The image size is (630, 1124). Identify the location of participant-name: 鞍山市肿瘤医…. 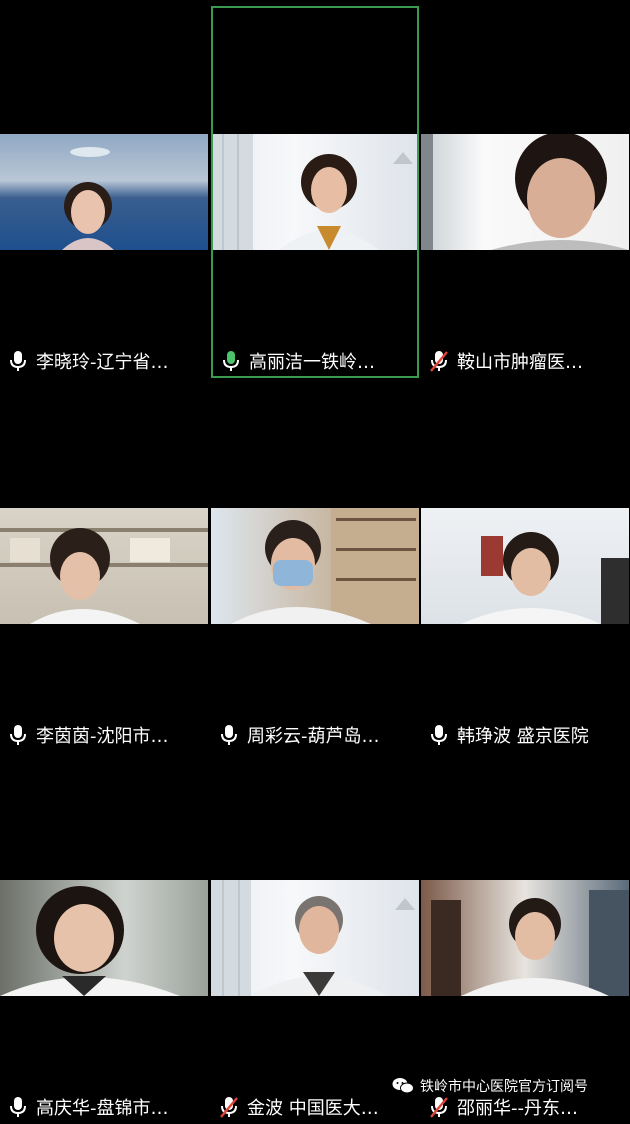
(520, 362).